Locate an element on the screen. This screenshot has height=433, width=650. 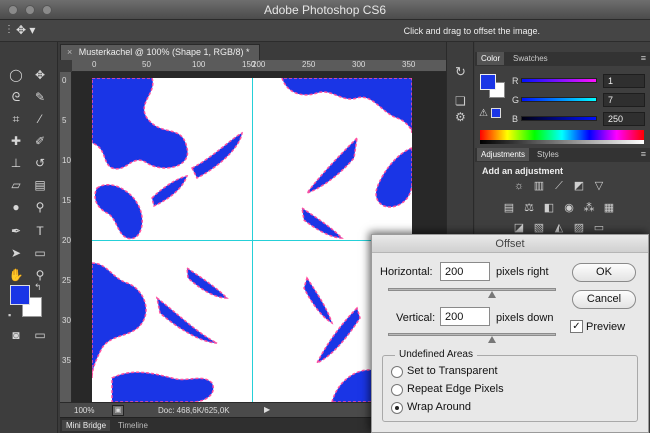
properties-panel-icon: ⚙ is located at coordinates (460, 117).